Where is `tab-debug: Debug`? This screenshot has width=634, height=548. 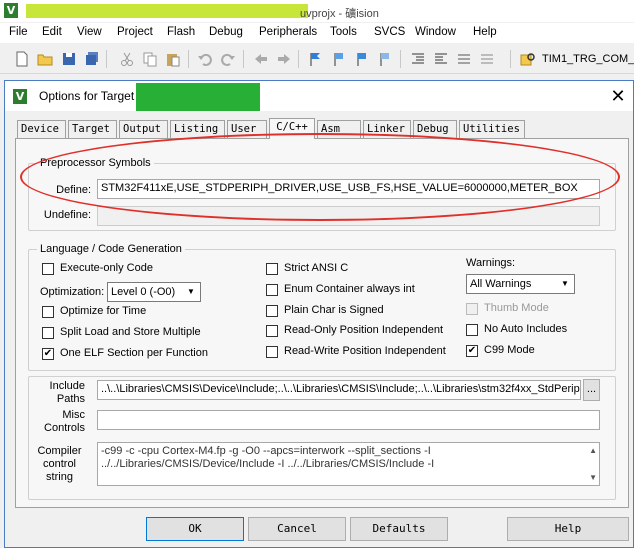
tab-debug: Debug is located at coordinates (435, 129).